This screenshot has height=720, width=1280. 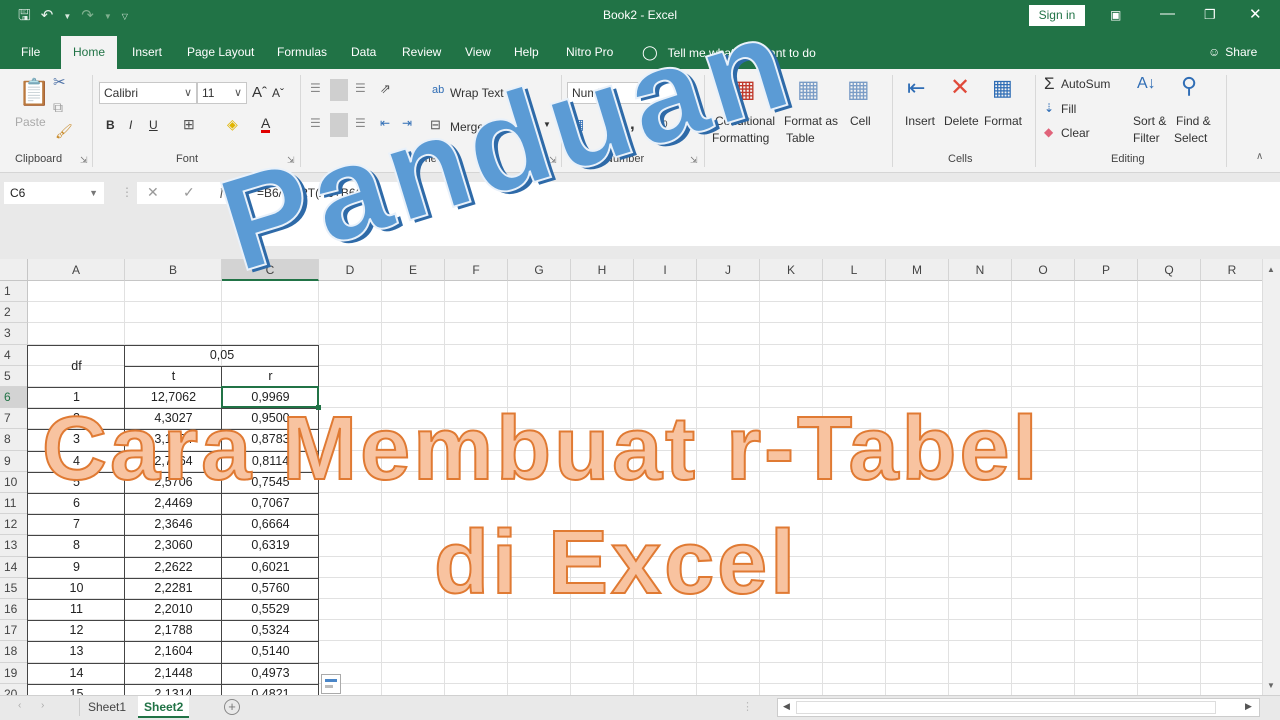 I want to click on row-header-19: 19, so click(x=14, y=673).